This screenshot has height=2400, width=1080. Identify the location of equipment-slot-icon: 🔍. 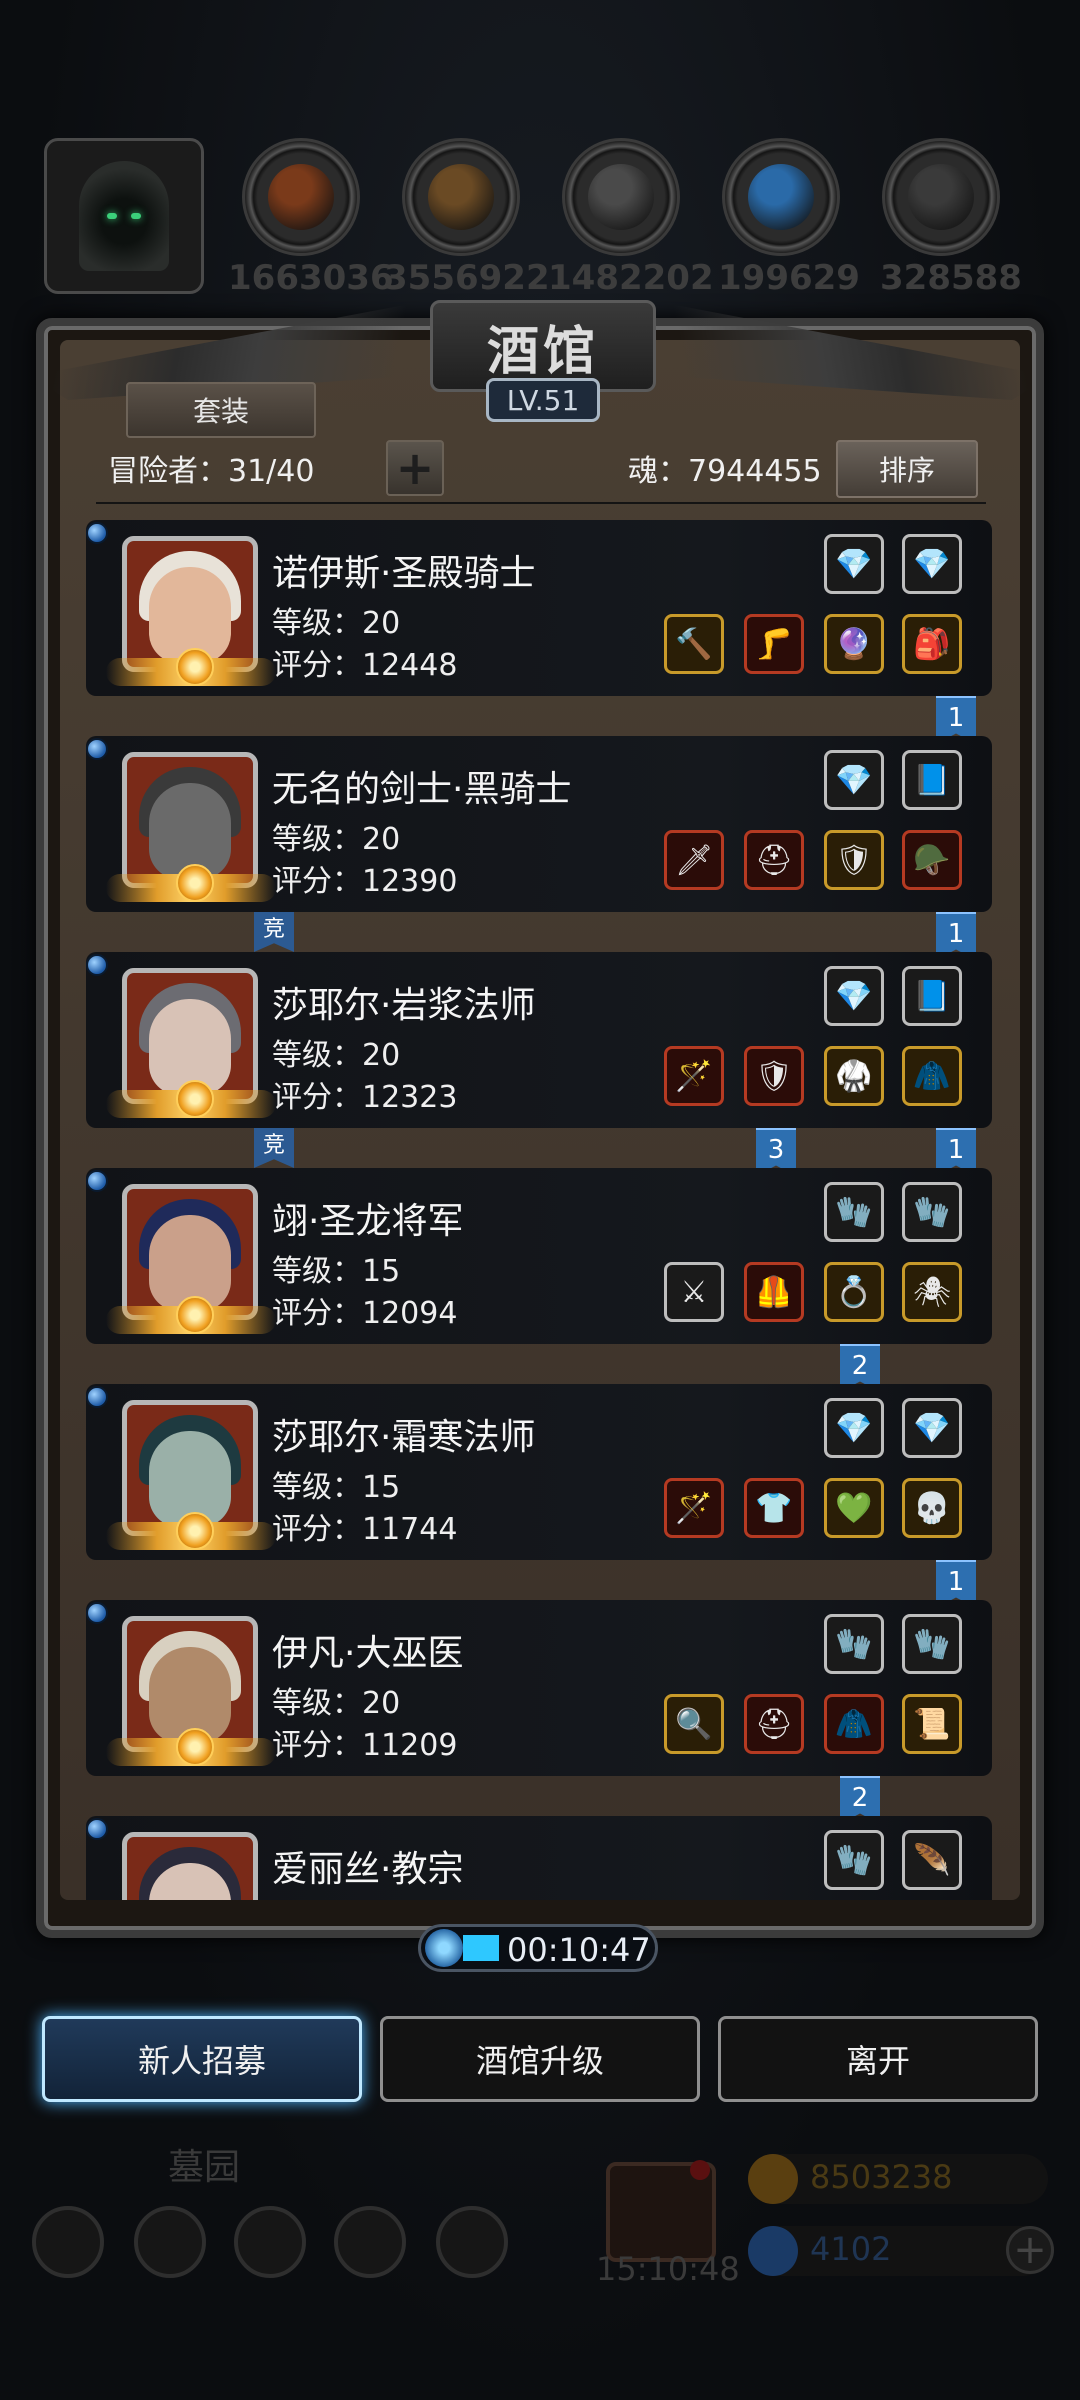
(694, 1724).